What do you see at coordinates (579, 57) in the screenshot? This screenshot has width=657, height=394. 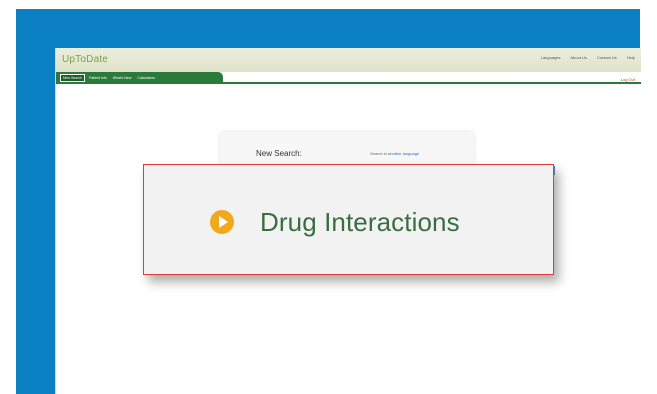 I see `top-link-about: About Us` at bounding box center [579, 57].